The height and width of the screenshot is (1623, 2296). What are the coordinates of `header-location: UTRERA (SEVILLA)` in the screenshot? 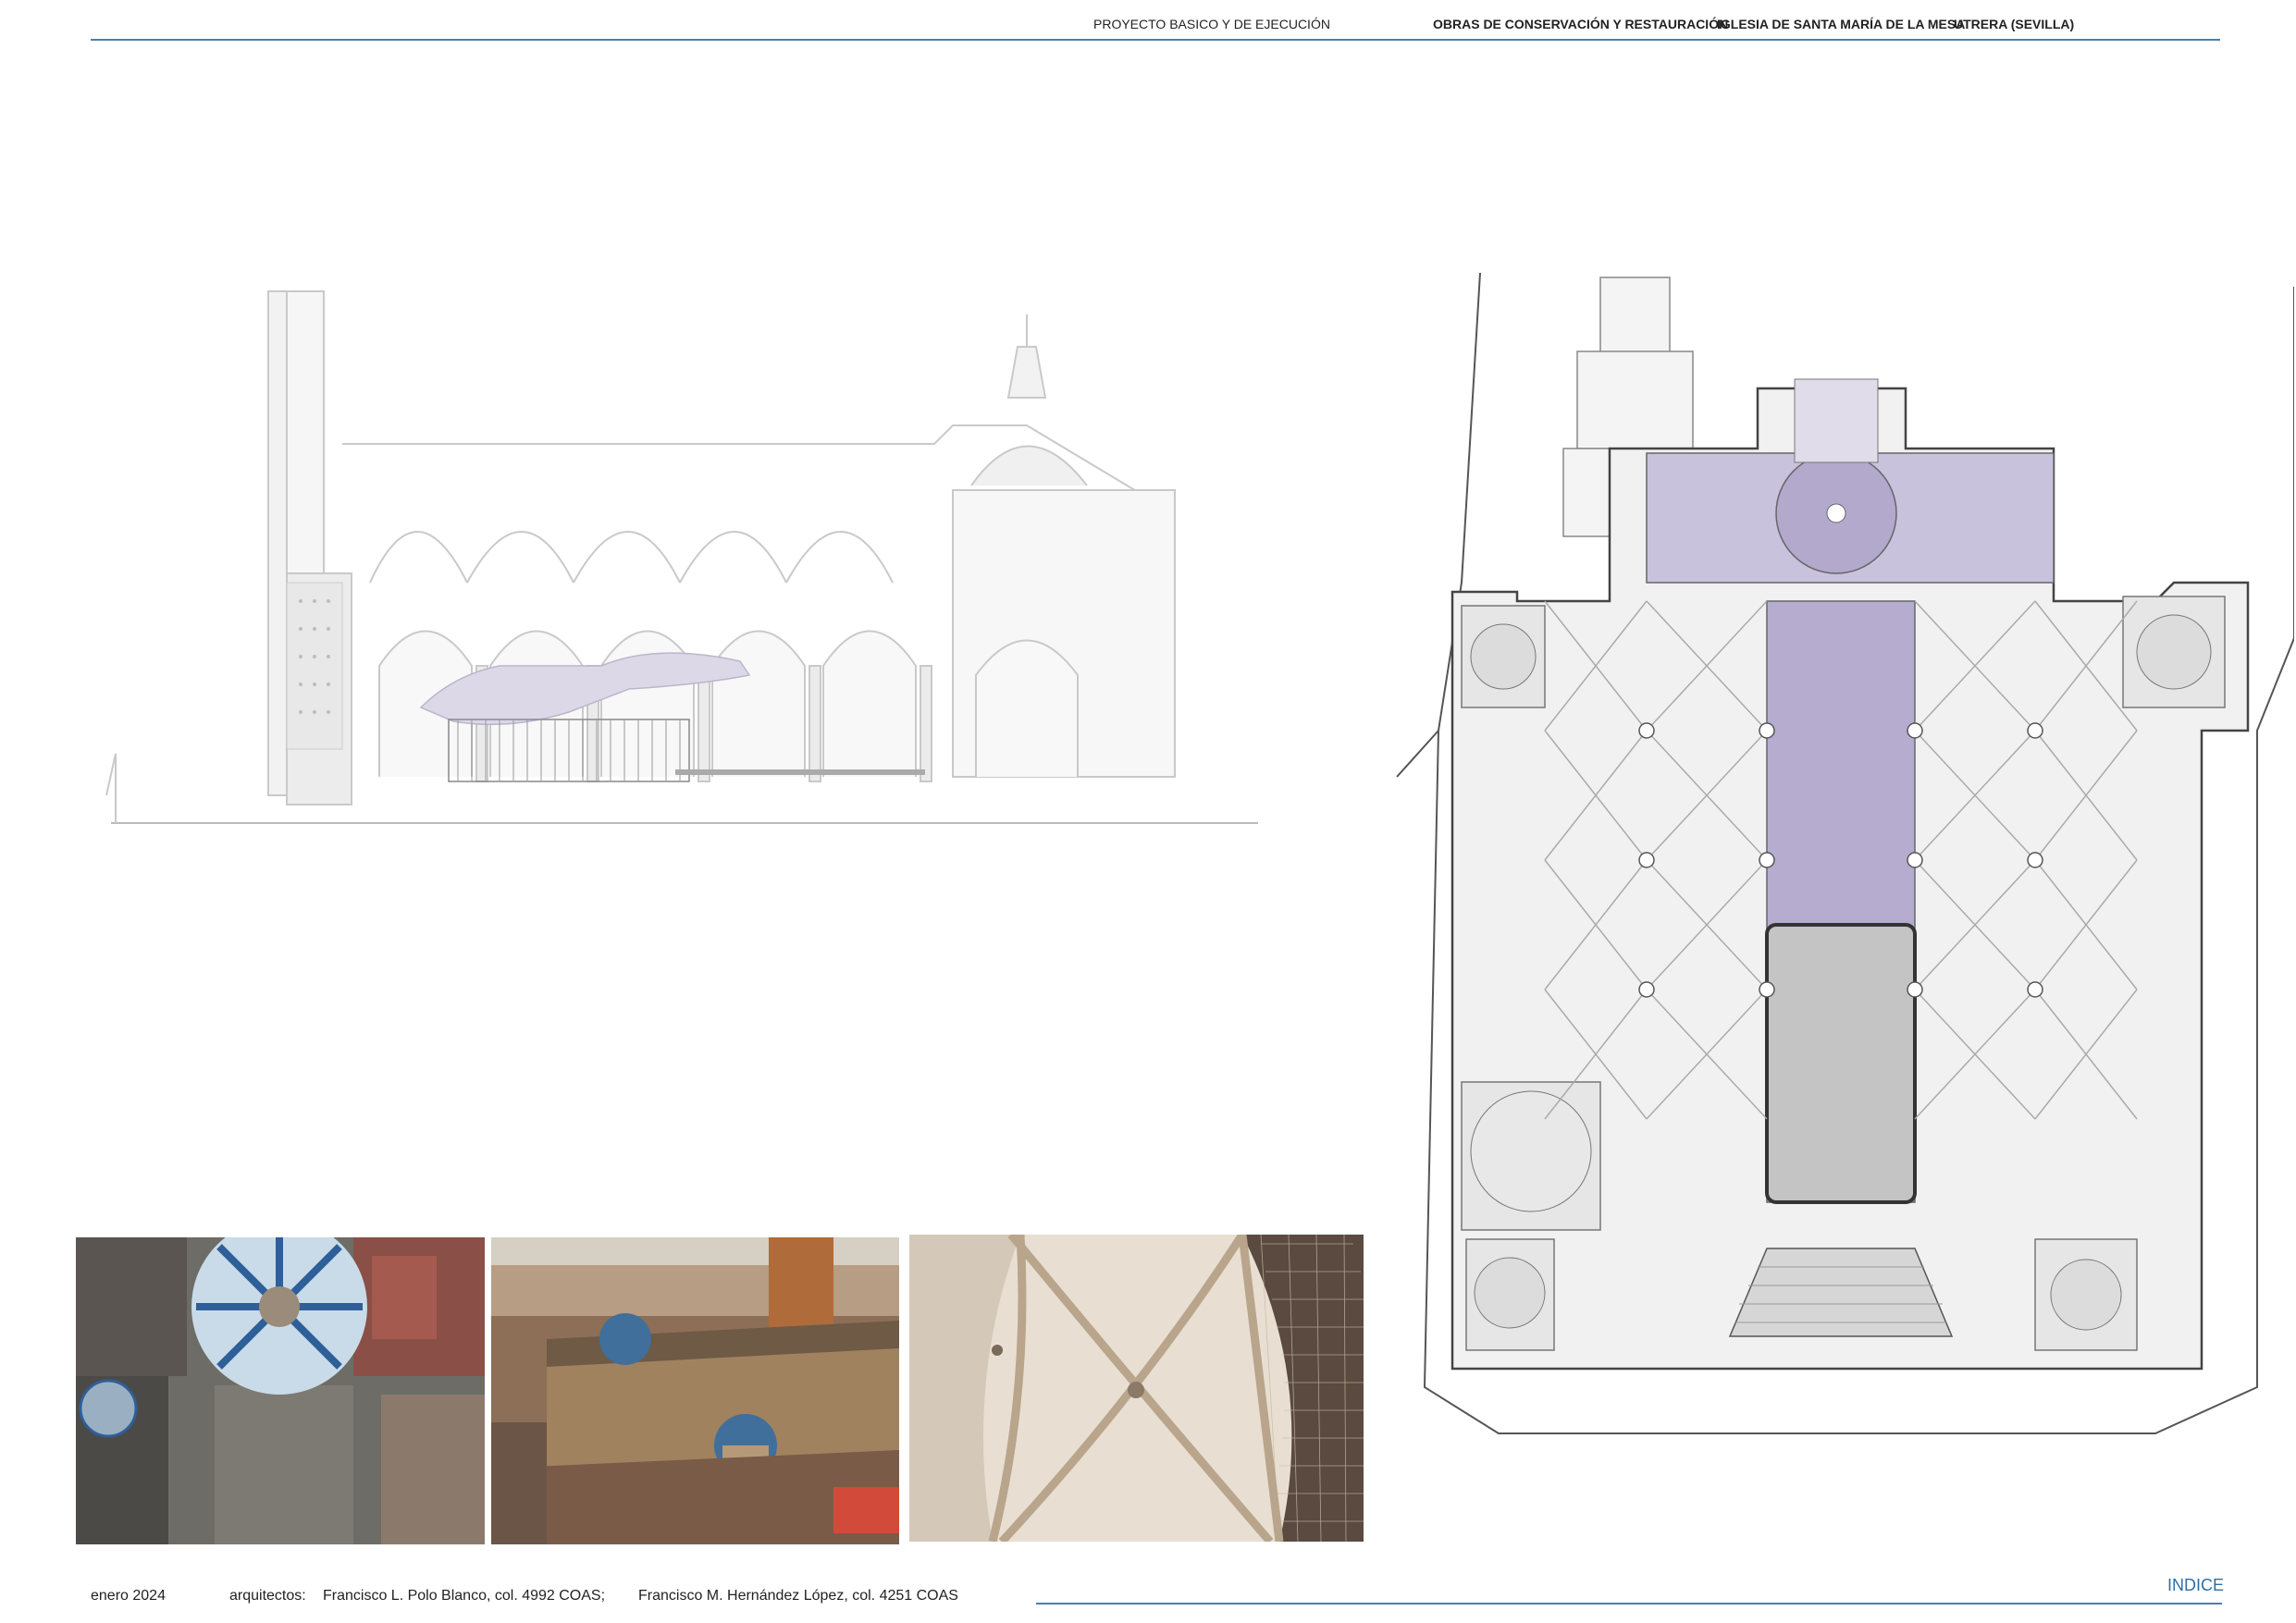 It's located at (2014, 24).